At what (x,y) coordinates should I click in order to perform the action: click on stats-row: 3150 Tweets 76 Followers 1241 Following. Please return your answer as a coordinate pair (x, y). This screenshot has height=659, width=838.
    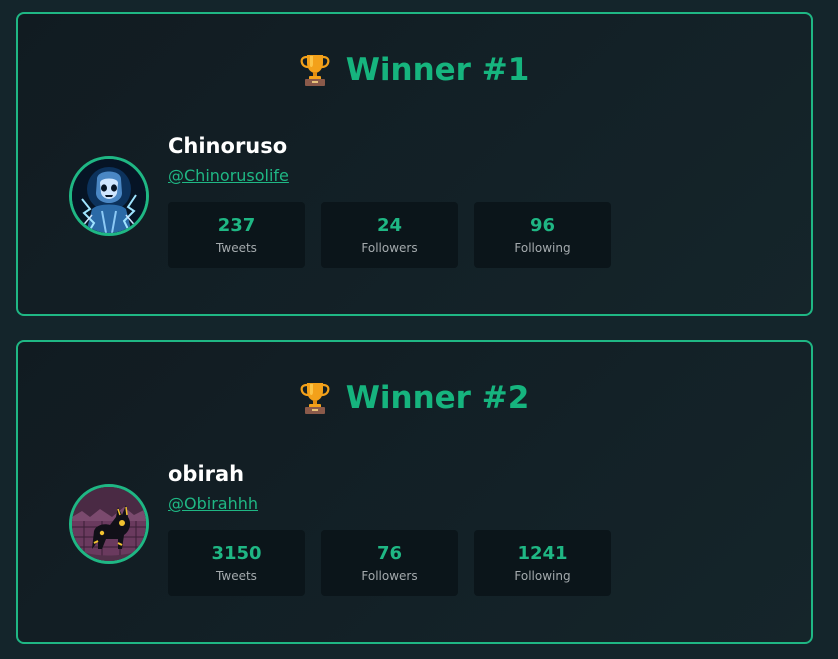
    Looking at the image, I should click on (389, 563).